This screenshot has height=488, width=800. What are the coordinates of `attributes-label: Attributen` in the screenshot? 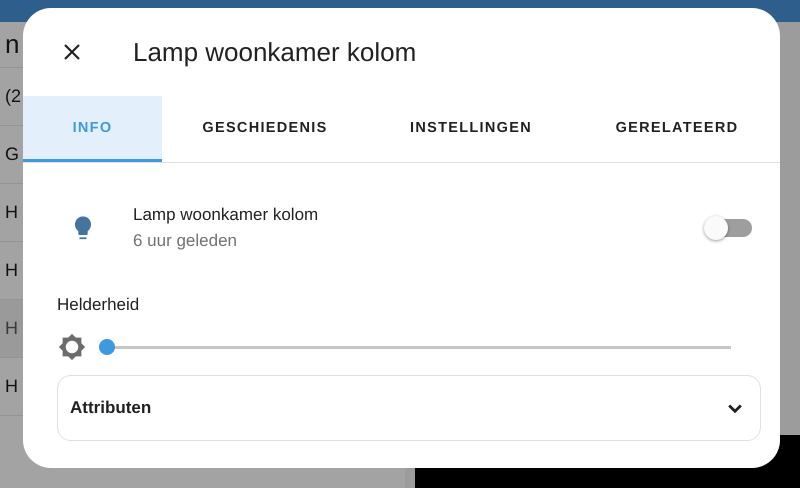 It's located at (111, 408).